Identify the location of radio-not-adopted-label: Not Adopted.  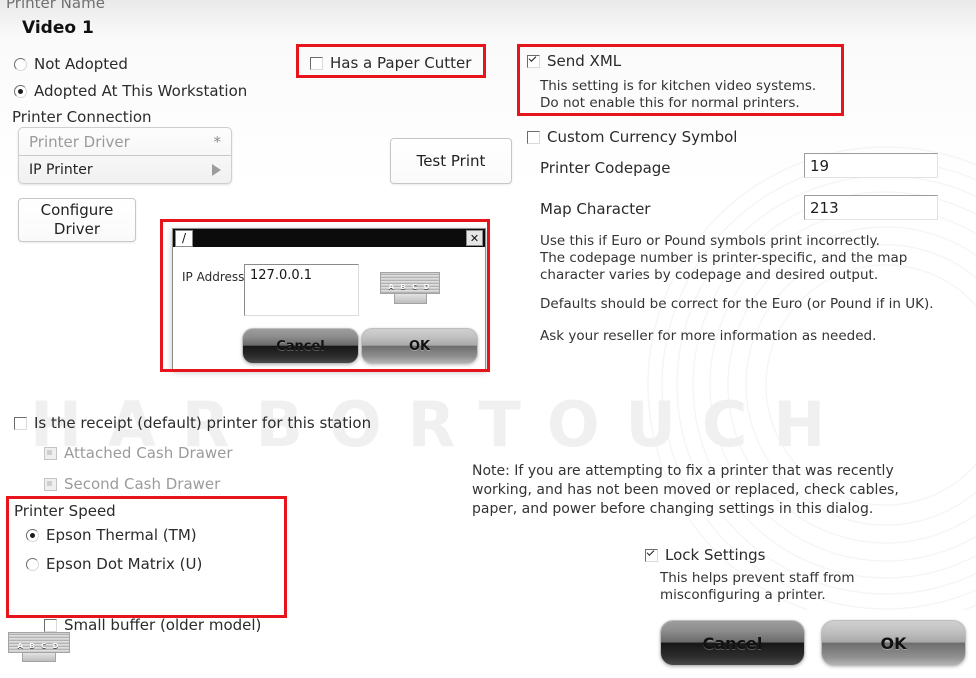
(81, 64).